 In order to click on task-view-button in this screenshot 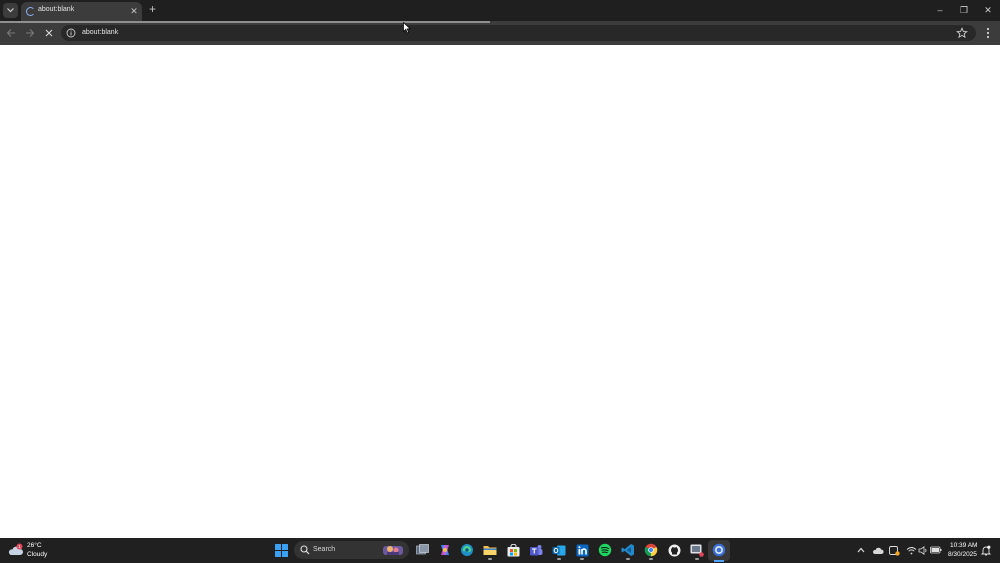, I will do `click(422, 550)`.